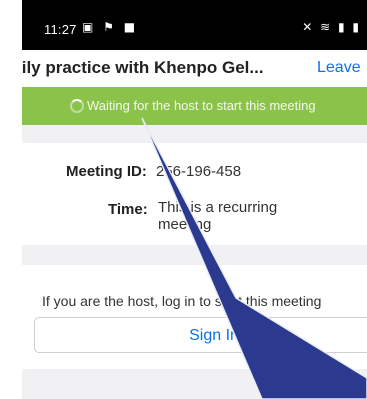 The image size is (367, 399). I want to click on loading-spinner-icon, so click(77, 106).